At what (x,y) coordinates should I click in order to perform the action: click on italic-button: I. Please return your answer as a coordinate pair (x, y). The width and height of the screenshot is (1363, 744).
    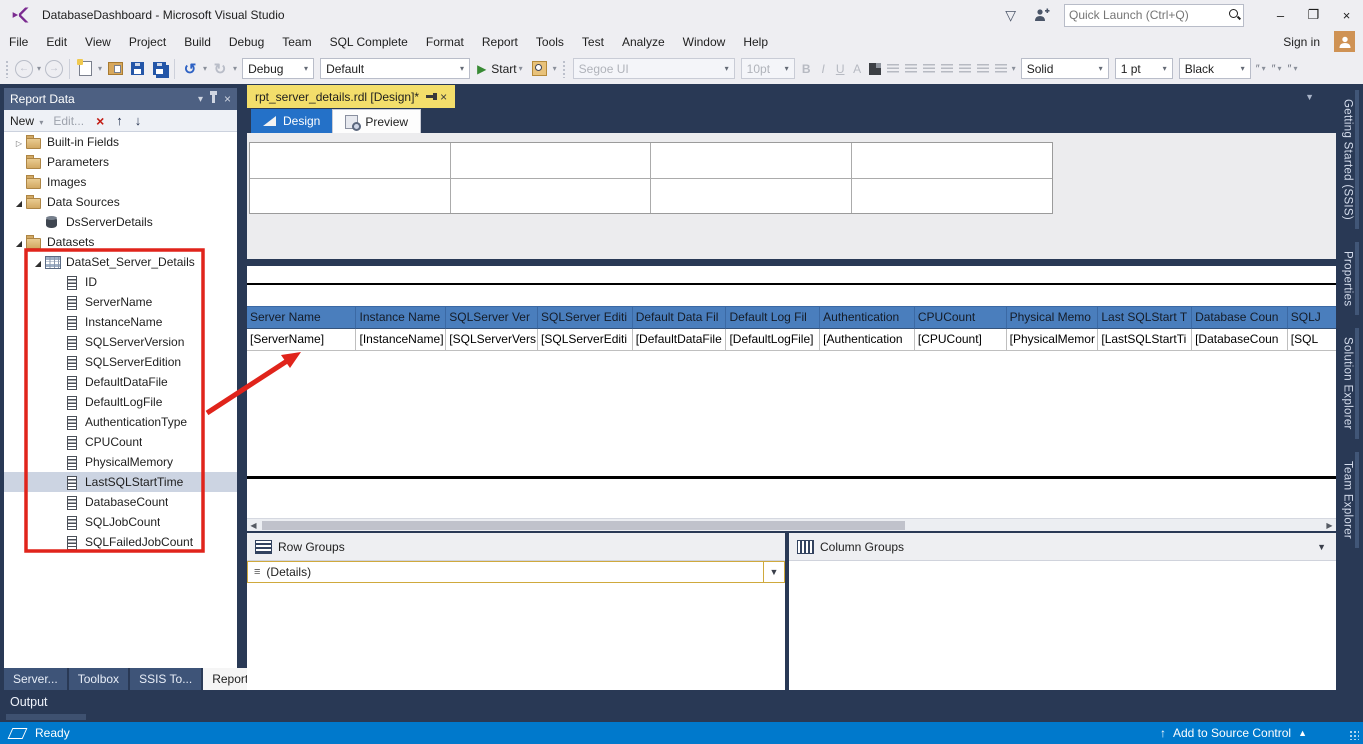
    Looking at the image, I should click on (823, 69).